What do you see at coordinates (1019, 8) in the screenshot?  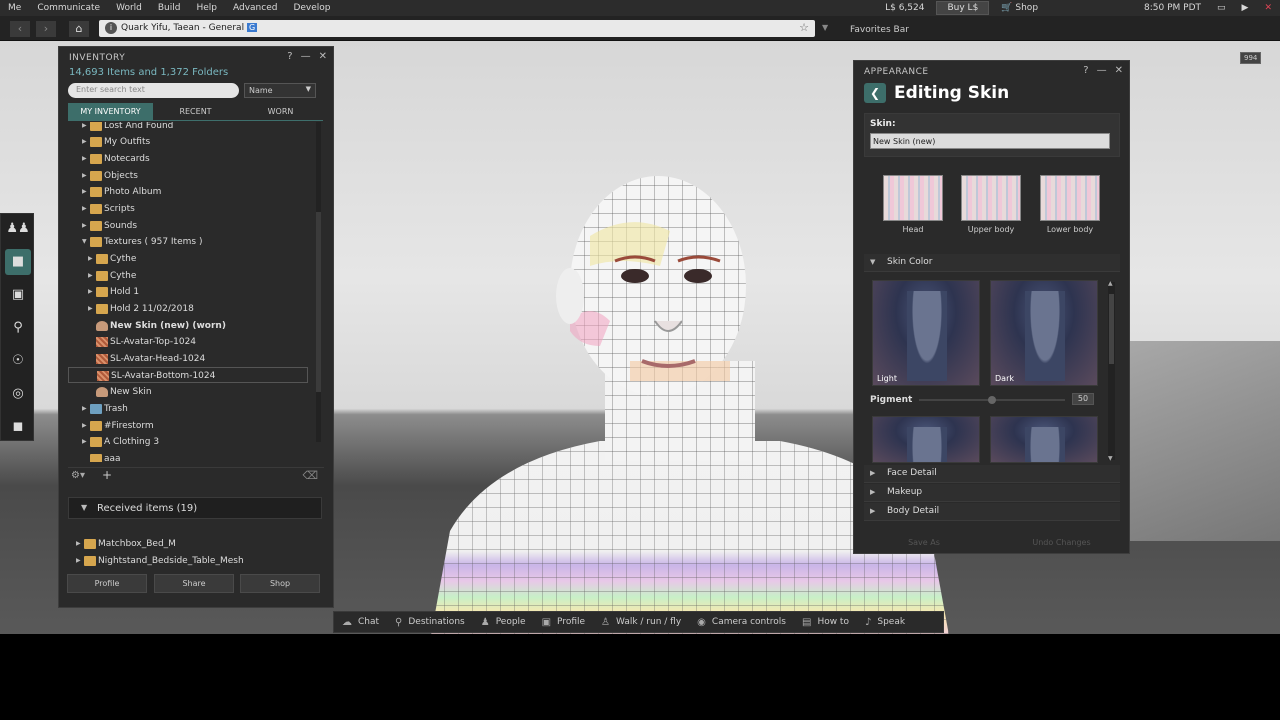 I see `shop-button: 🛒 Shop` at bounding box center [1019, 8].